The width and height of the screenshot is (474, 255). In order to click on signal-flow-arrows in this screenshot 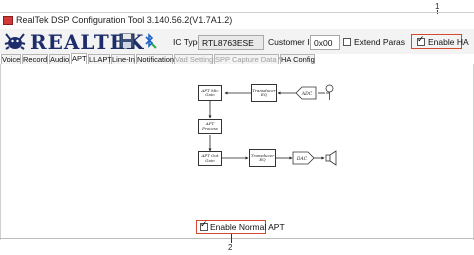, I will do `click(266, 125)`.